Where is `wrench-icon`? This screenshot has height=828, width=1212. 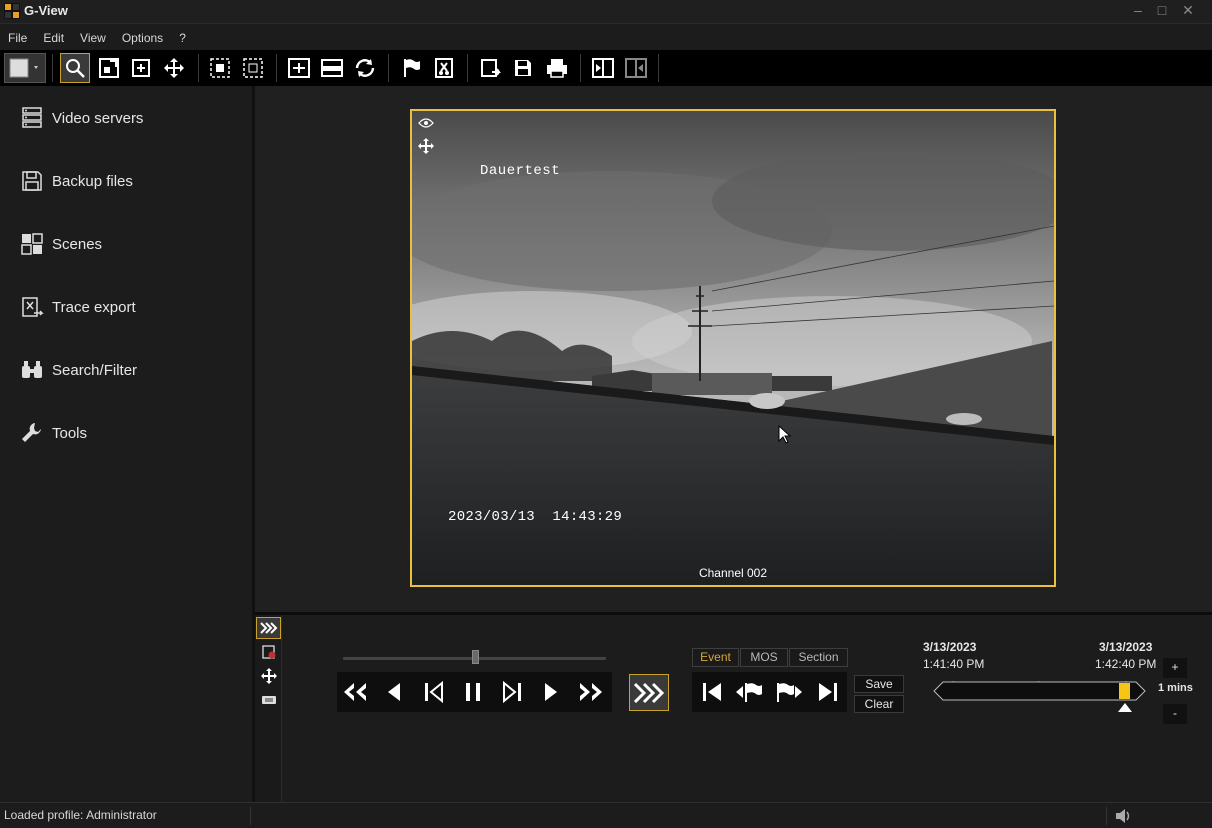
wrench-icon is located at coordinates (31, 432).